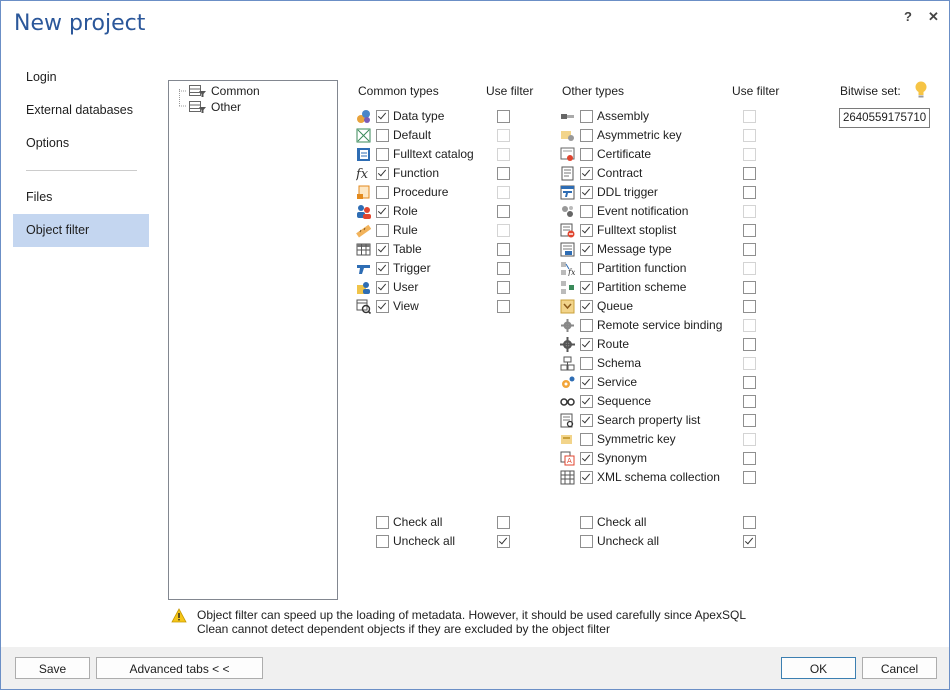 The width and height of the screenshot is (950, 690). What do you see at coordinates (382, 249) in the screenshot?
I see `common-table-checkbox` at bounding box center [382, 249].